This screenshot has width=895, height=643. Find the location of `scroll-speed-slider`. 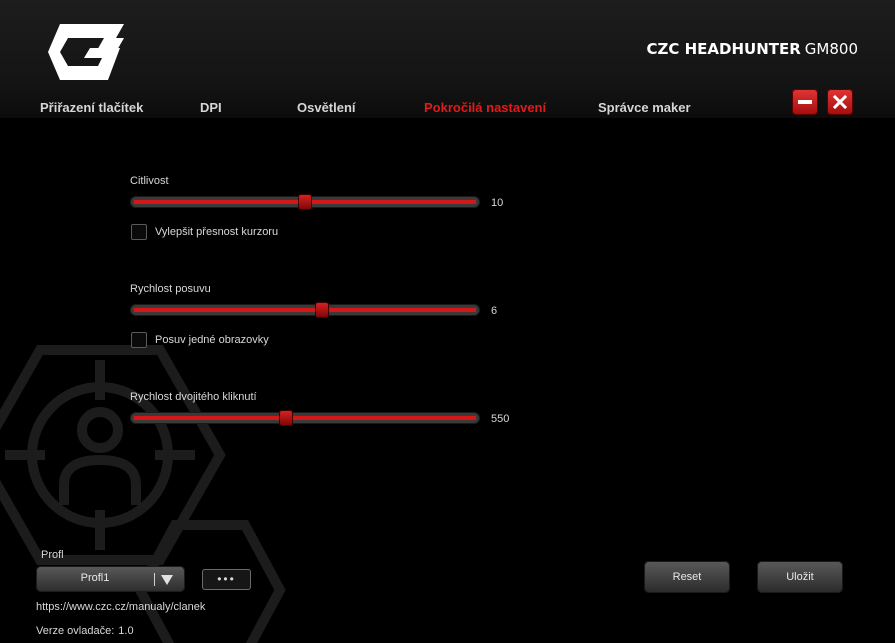

scroll-speed-slider is located at coordinates (305, 310).